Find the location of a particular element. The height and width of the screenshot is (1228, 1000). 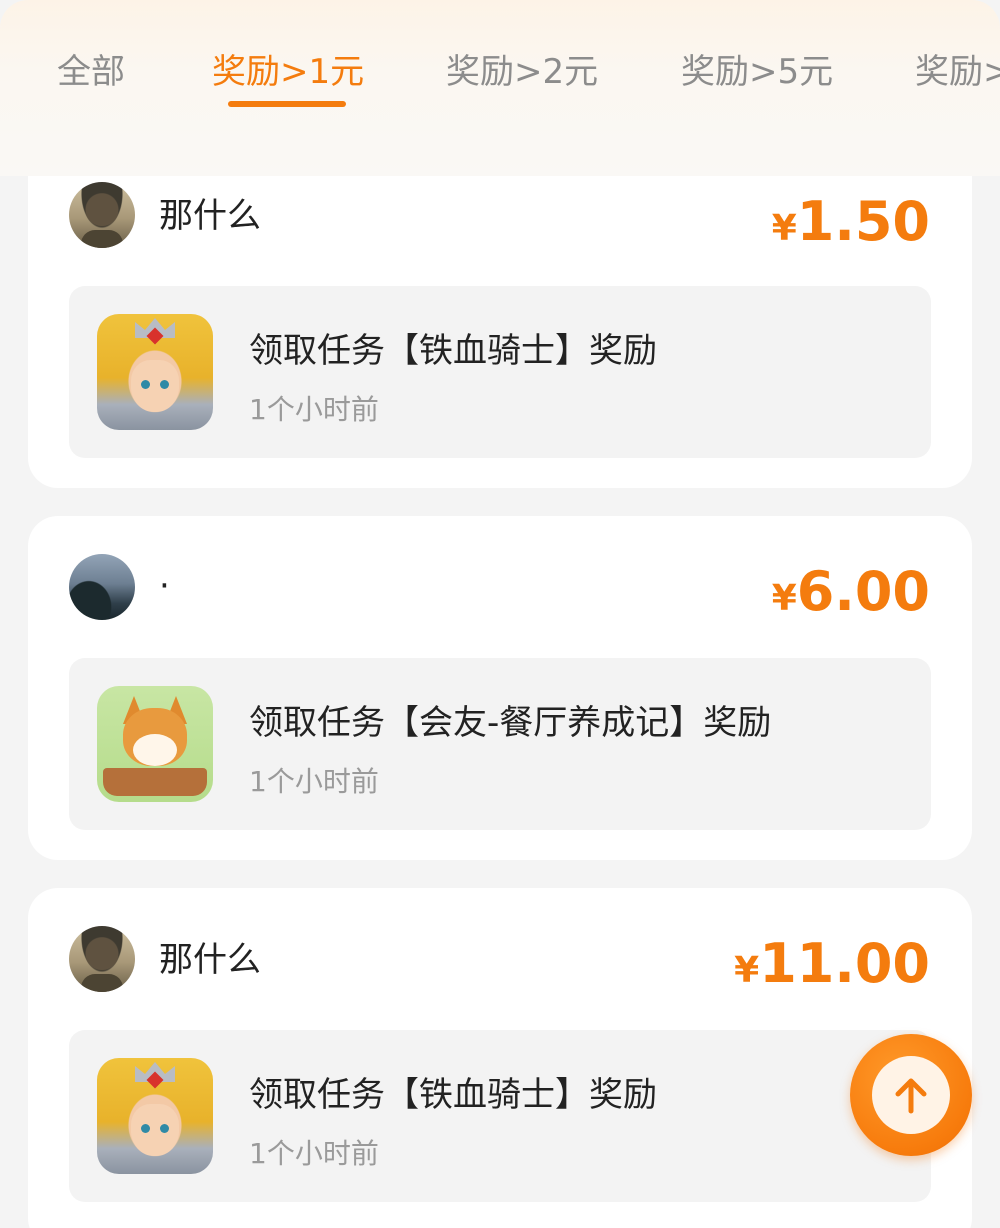

reward-amount: ¥11.00 is located at coordinates (832, 964).